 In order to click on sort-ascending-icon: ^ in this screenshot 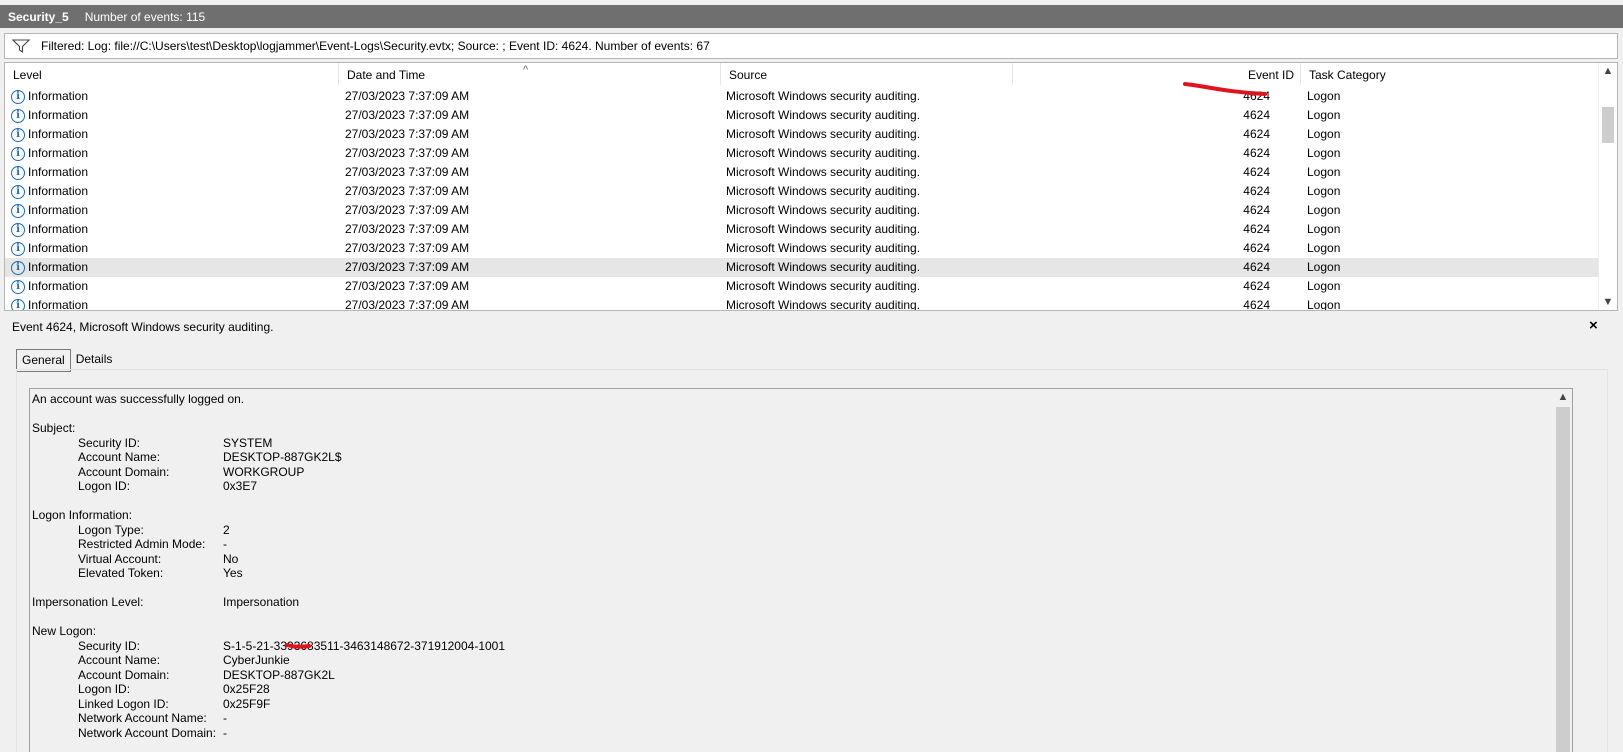, I will do `click(526, 70)`.